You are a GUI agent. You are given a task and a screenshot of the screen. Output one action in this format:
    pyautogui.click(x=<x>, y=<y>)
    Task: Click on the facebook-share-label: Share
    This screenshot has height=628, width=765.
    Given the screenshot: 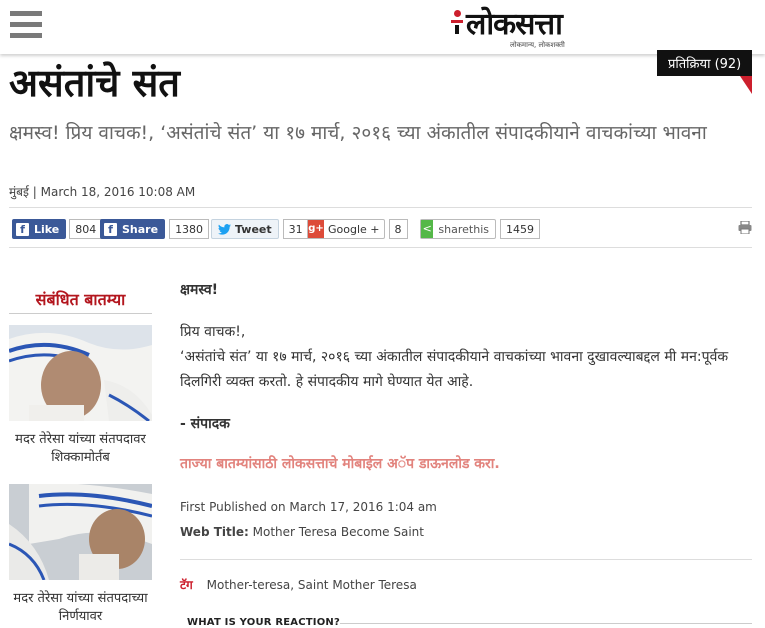 What is the action you would take?
    pyautogui.click(x=140, y=229)
    